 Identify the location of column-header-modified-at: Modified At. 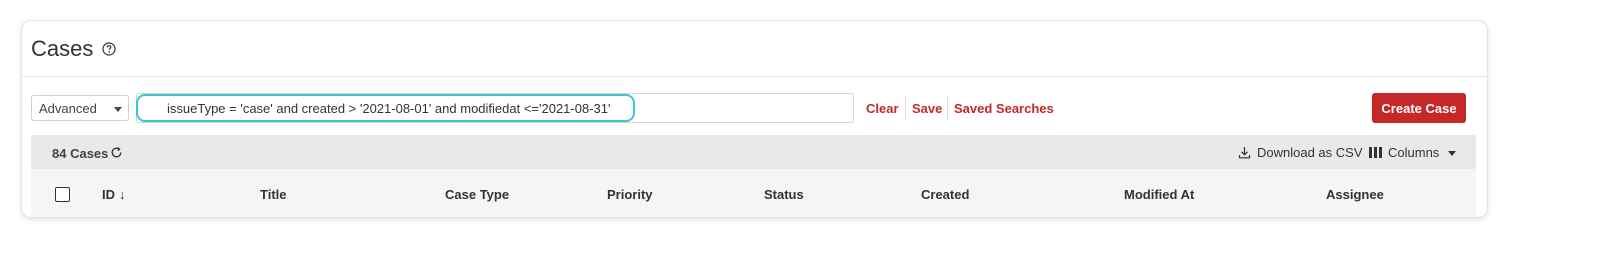
(1159, 194).